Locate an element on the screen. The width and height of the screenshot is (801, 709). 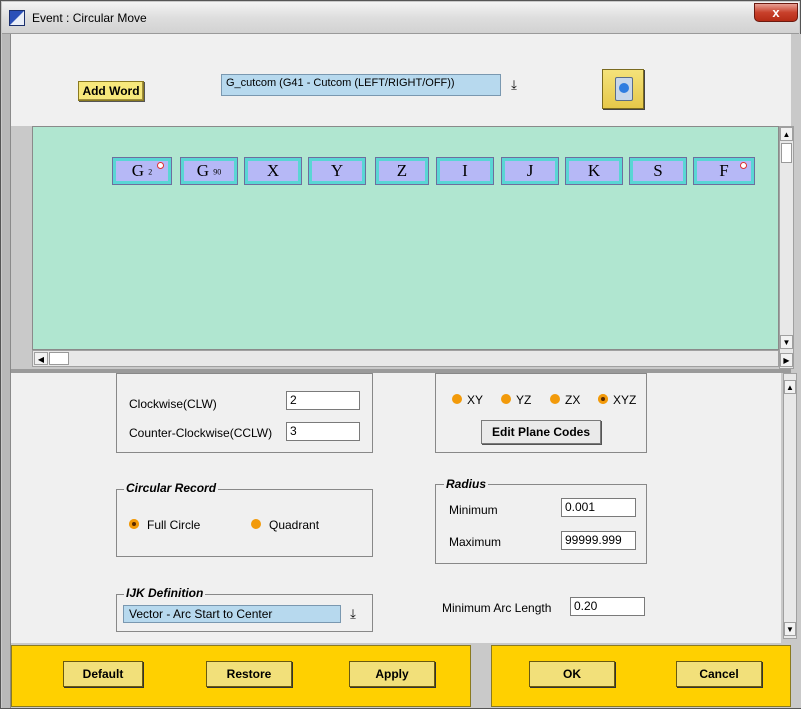
plane-radio-xy is located at coordinates (457, 399).